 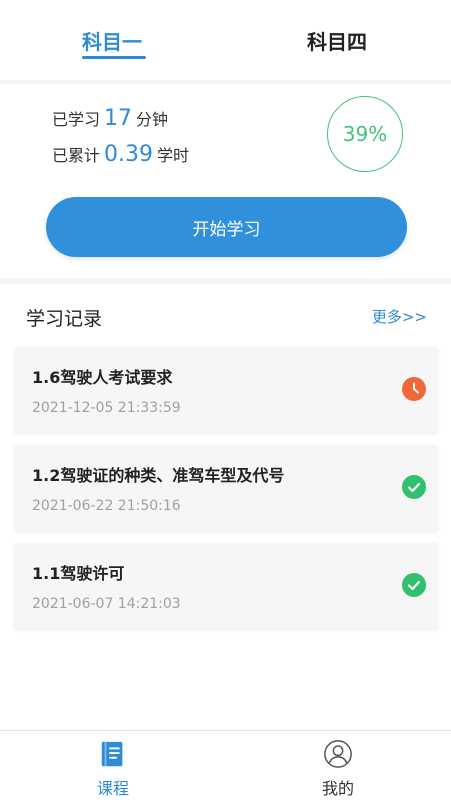 What do you see at coordinates (112, 788) in the screenshot?
I see `nav-label-course: 课程` at bounding box center [112, 788].